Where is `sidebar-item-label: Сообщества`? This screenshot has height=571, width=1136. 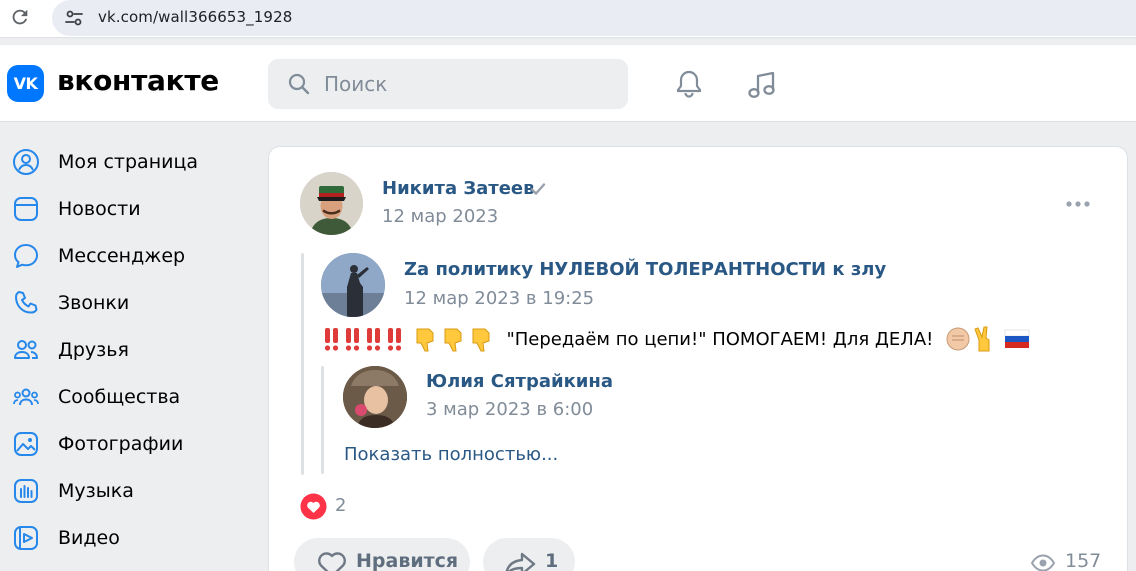
sidebar-item-label: Сообщества is located at coordinates (119, 397).